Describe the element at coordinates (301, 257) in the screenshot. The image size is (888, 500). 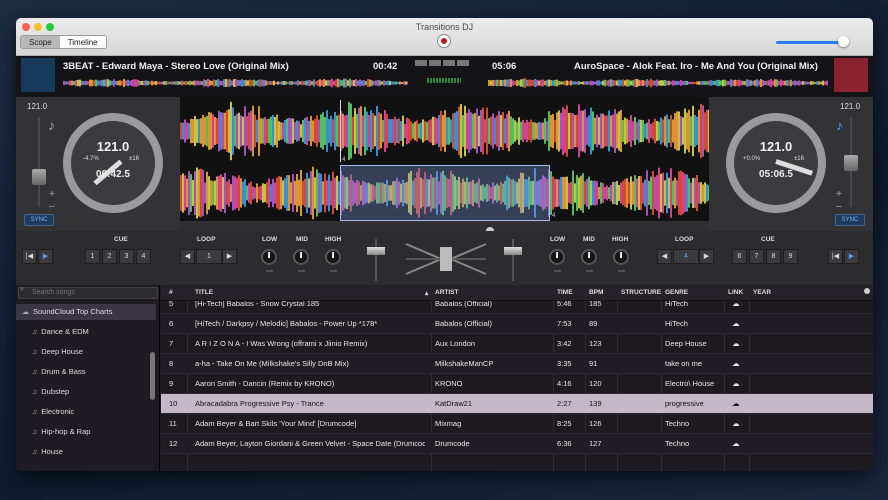
I see `left-mid-knob` at that location.